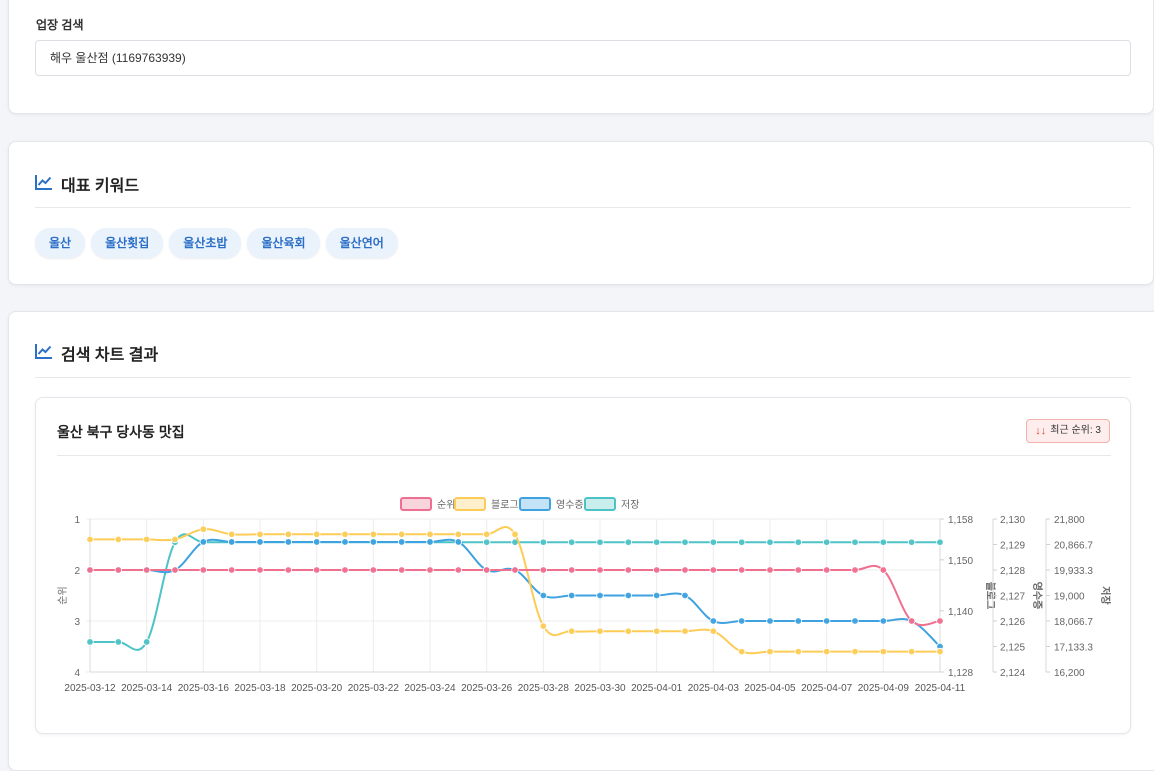 This screenshot has width=1154, height=771. What do you see at coordinates (1073, 571) in the screenshot?
I see `y-tick-label: 19,933.3` at bounding box center [1073, 571].